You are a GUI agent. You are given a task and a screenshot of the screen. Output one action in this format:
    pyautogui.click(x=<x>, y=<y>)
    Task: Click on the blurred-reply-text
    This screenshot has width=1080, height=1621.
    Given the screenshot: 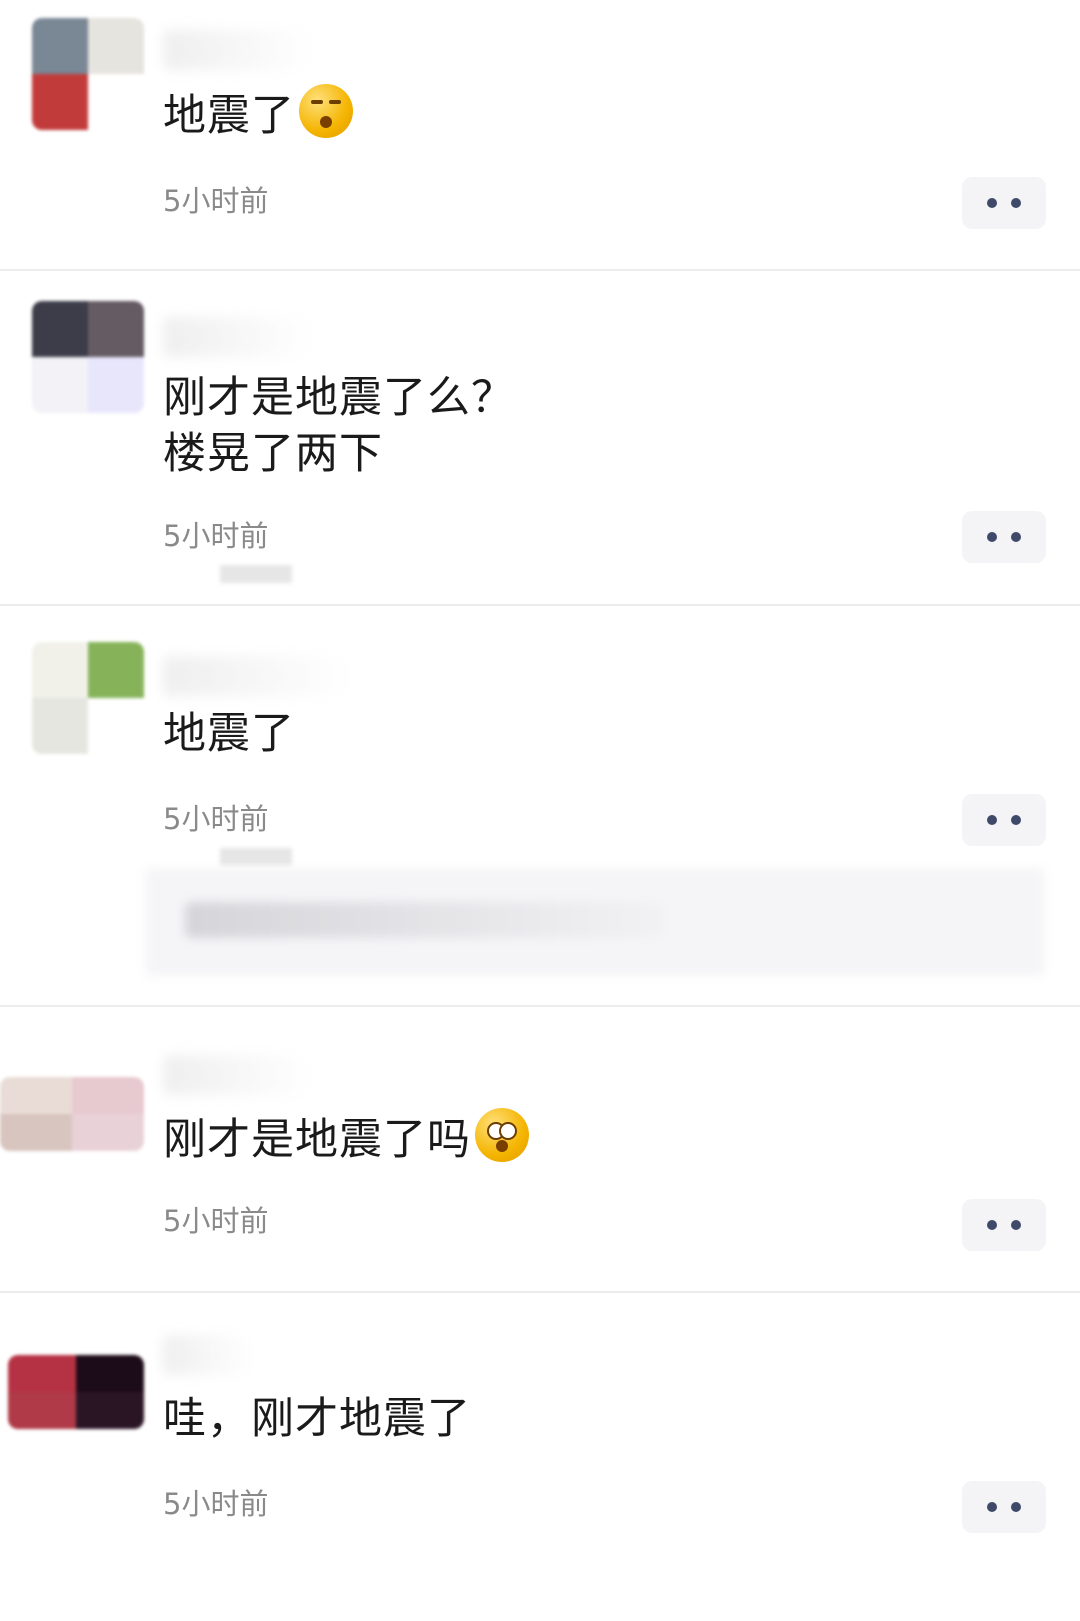 What is the action you would take?
    pyautogui.click(x=425, y=920)
    